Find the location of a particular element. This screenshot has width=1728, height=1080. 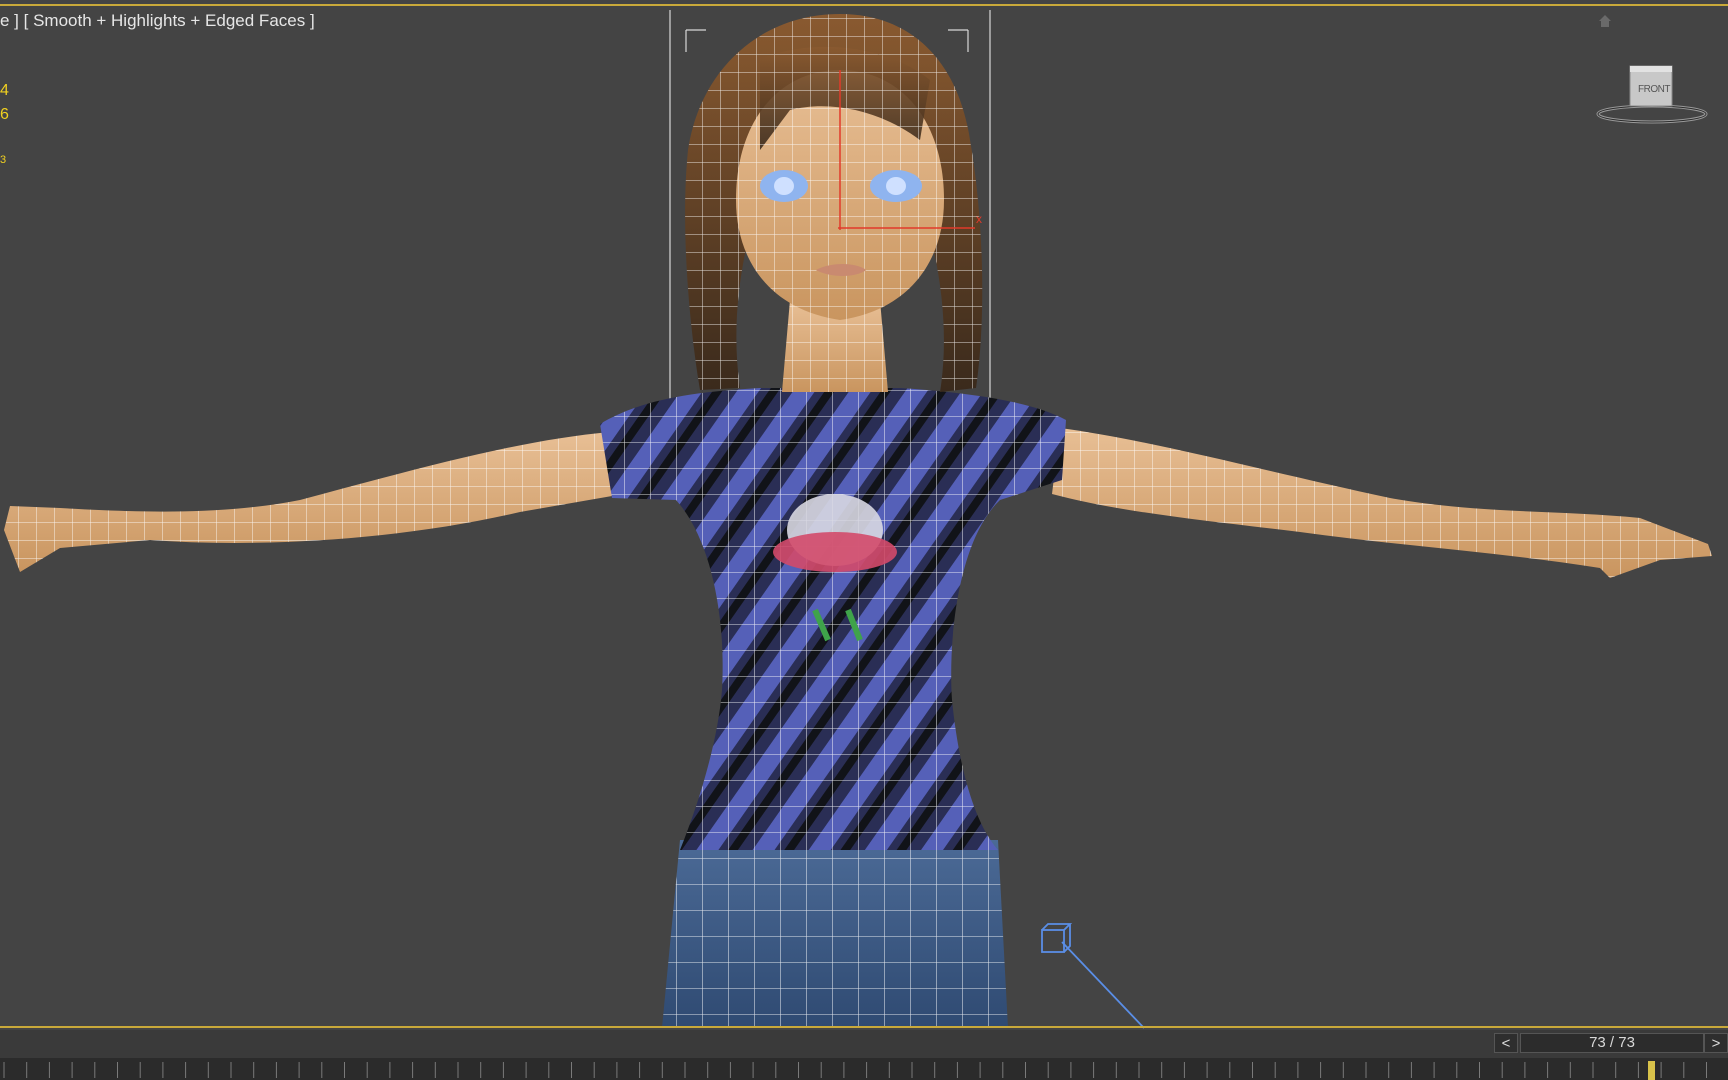

svg-text: x is located at coordinates (979, 219).